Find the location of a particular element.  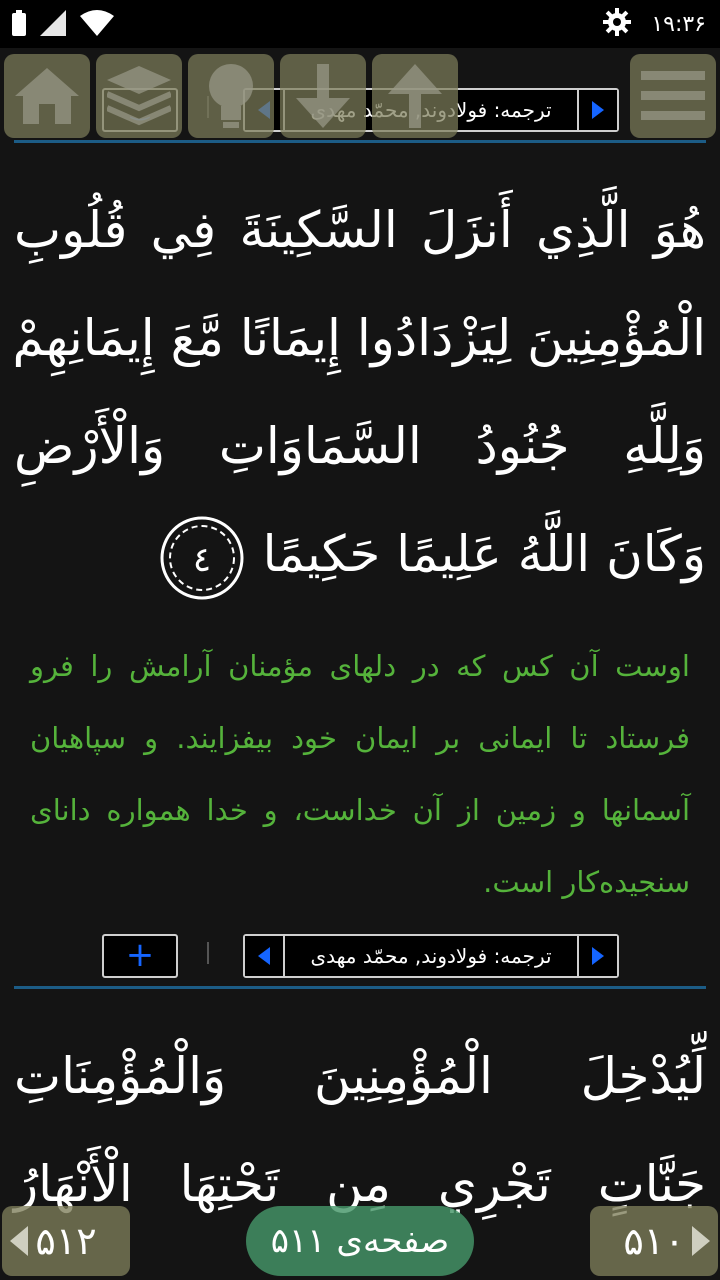

prev-page-button: ۵۱۲ is located at coordinates (66, 1241).